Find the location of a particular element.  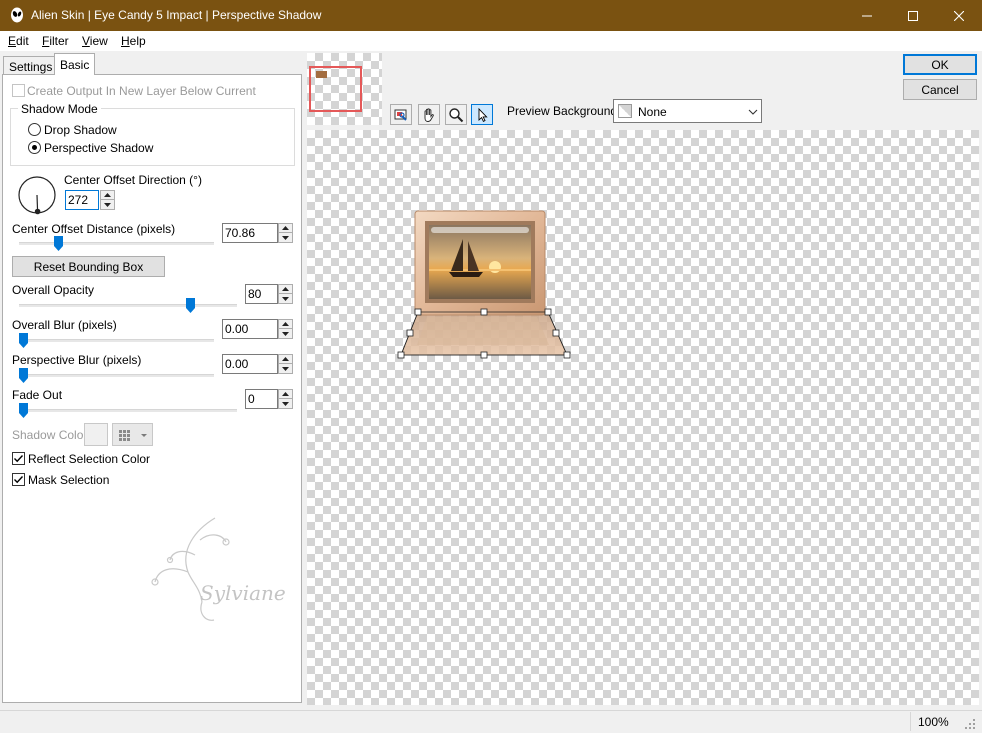

watermark-signature: Sylviane is located at coordinates (243, 593).